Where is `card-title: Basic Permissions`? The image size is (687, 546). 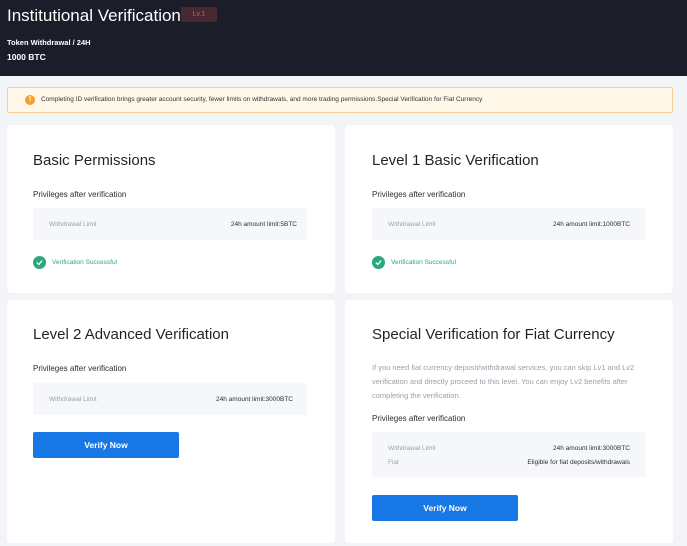
card-title: Basic Permissions is located at coordinates (94, 160).